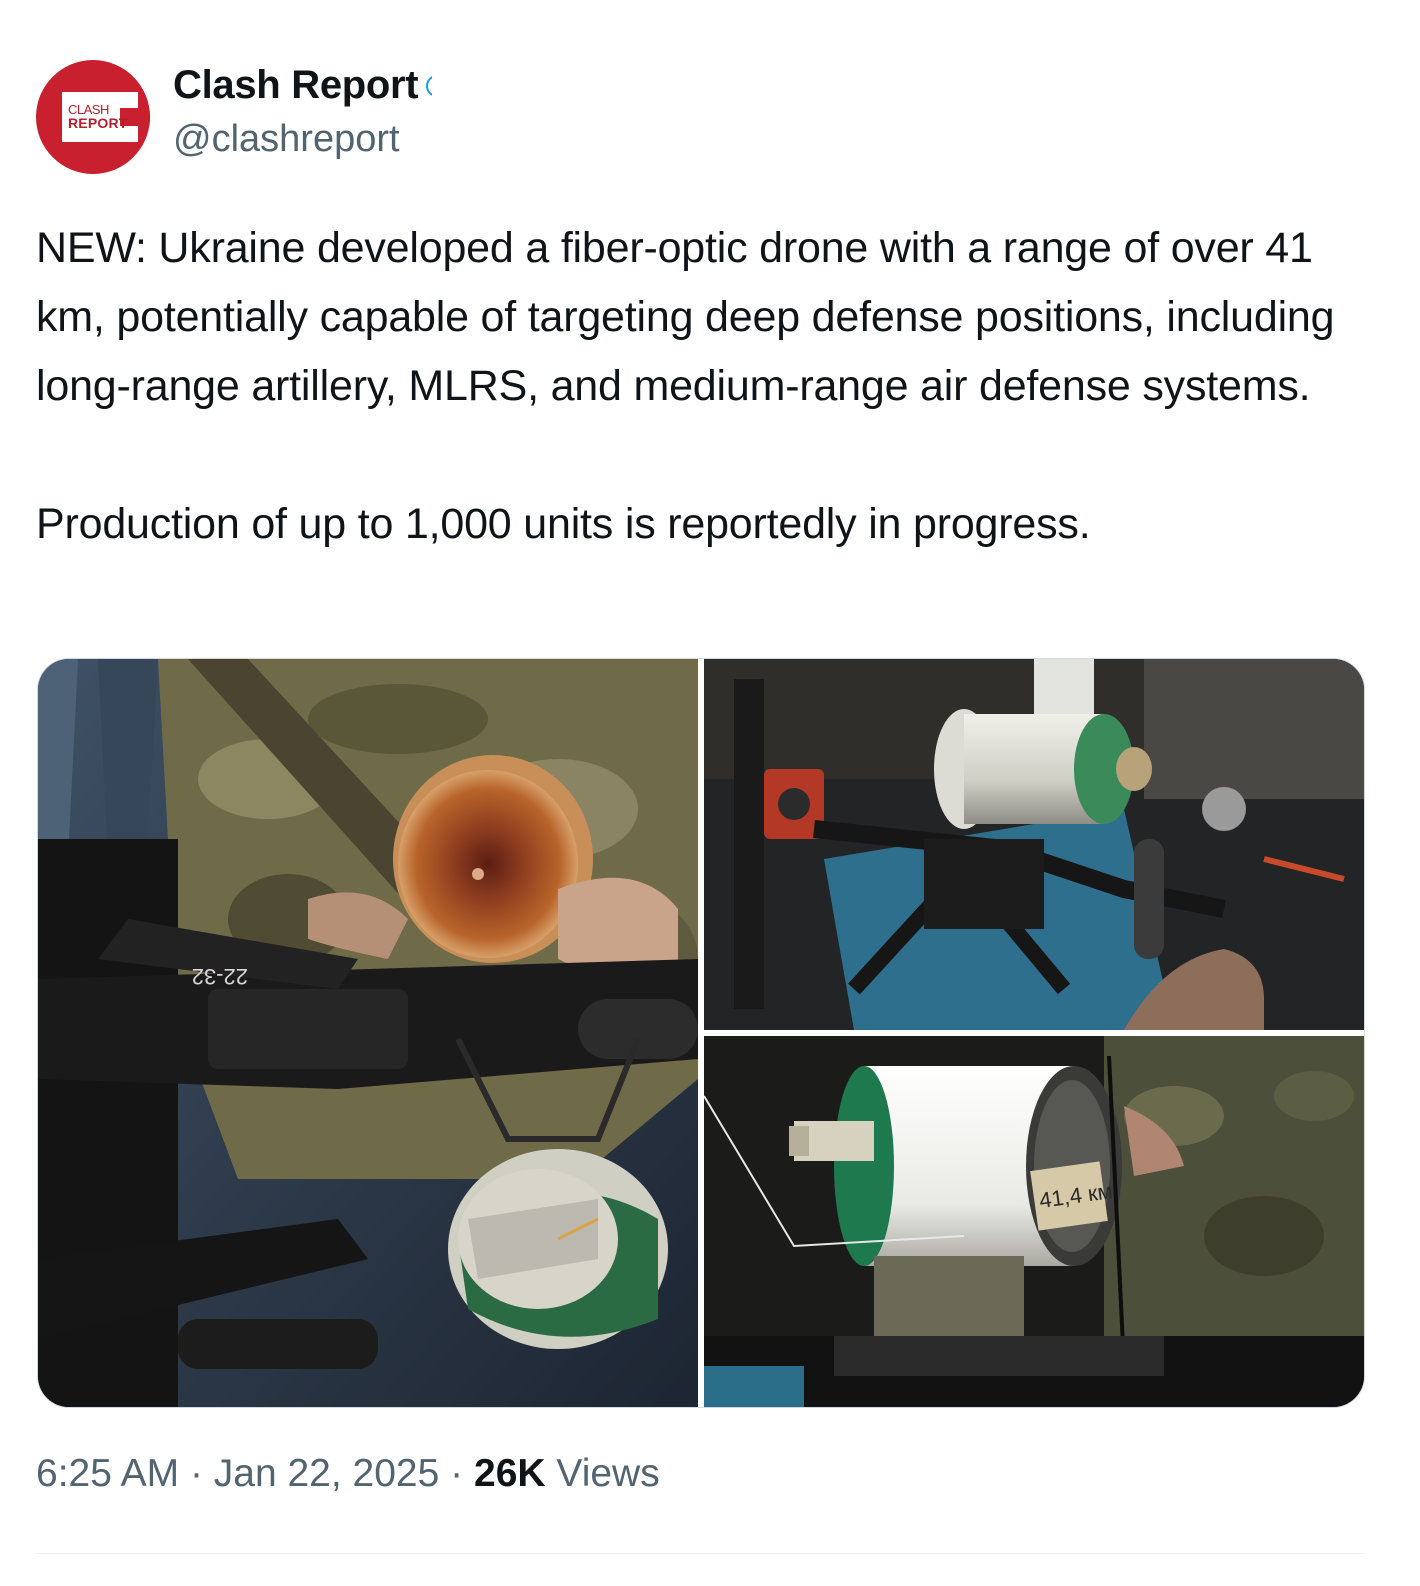 The image size is (1420, 1586). Describe the element at coordinates (107, 1473) in the screenshot. I see `tweet-time: 6:25 AM` at that location.